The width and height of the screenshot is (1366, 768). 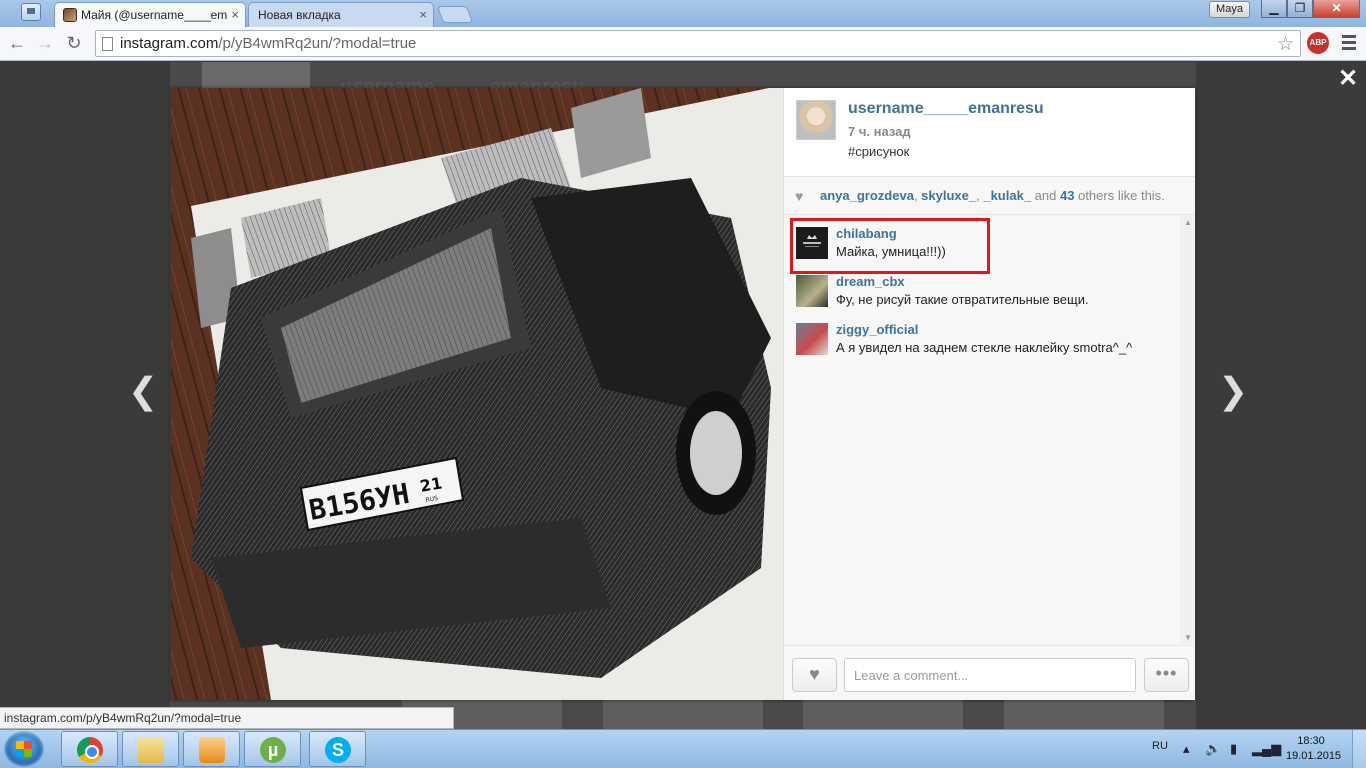 What do you see at coordinates (870, 281) in the screenshot?
I see `comment-username: dream_cbx` at bounding box center [870, 281].